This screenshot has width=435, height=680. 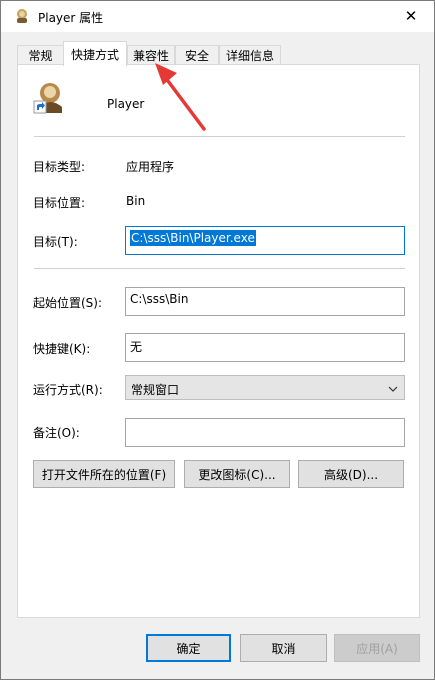 I want to click on button-label: 应用(A), so click(x=377, y=648).